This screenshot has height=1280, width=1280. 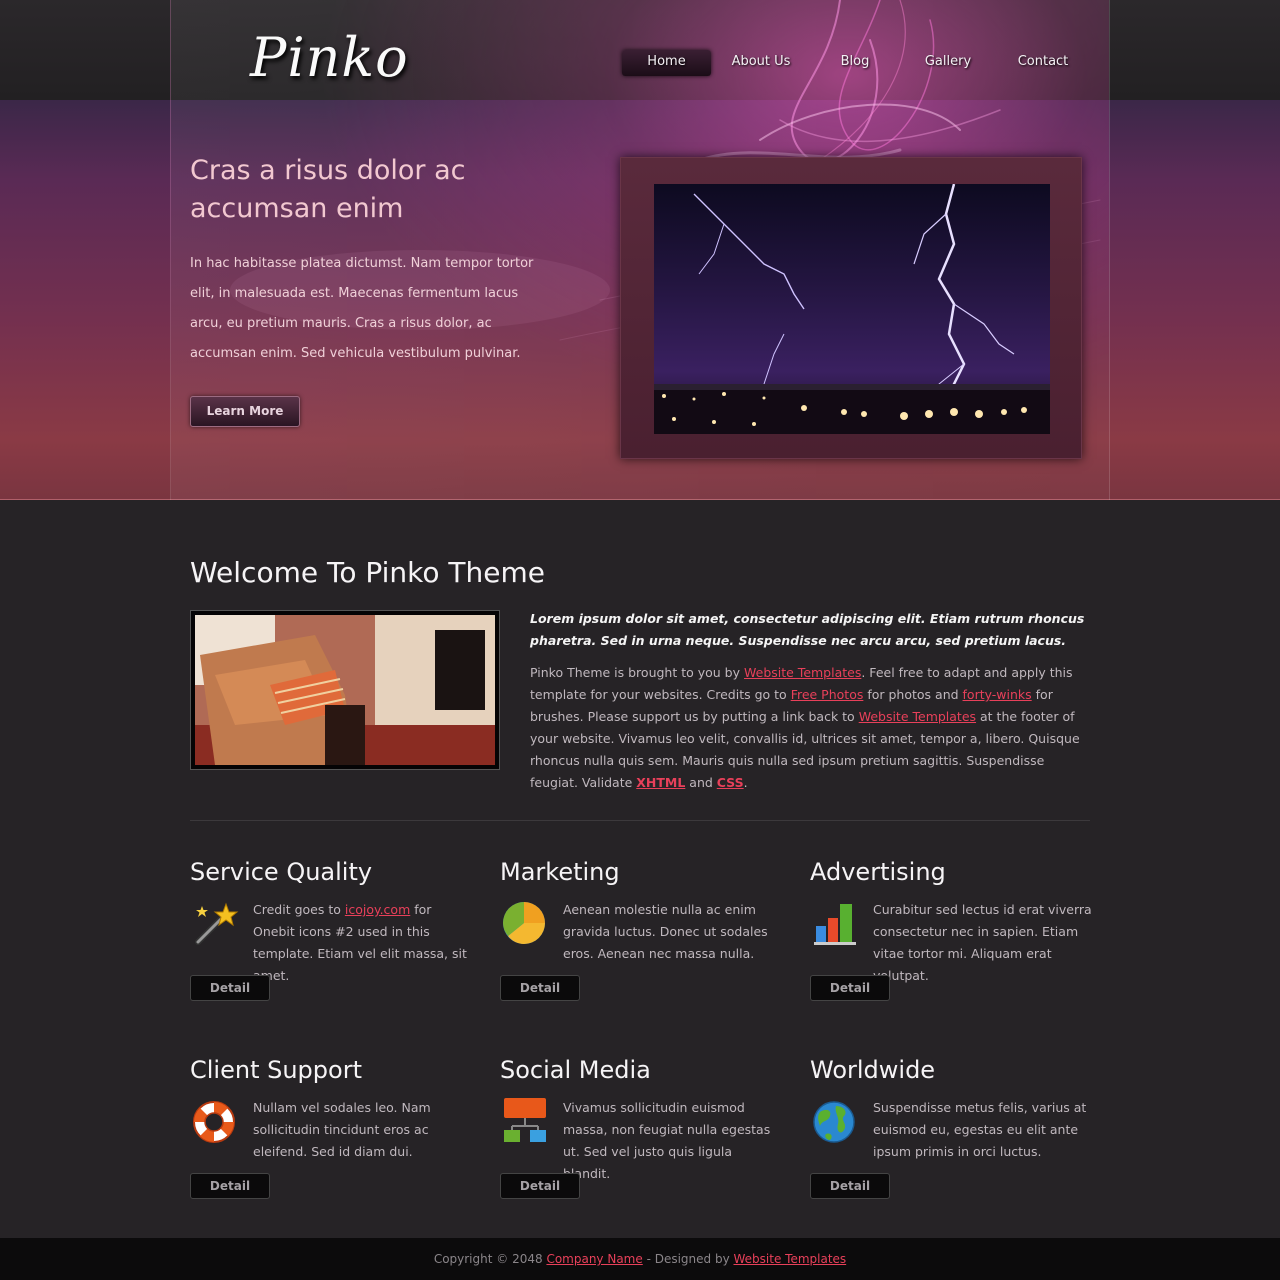 What do you see at coordinates (827, 694) in the screenshot?
I see `free-photos-link: Free Photos` at bounding box center [827, 694].